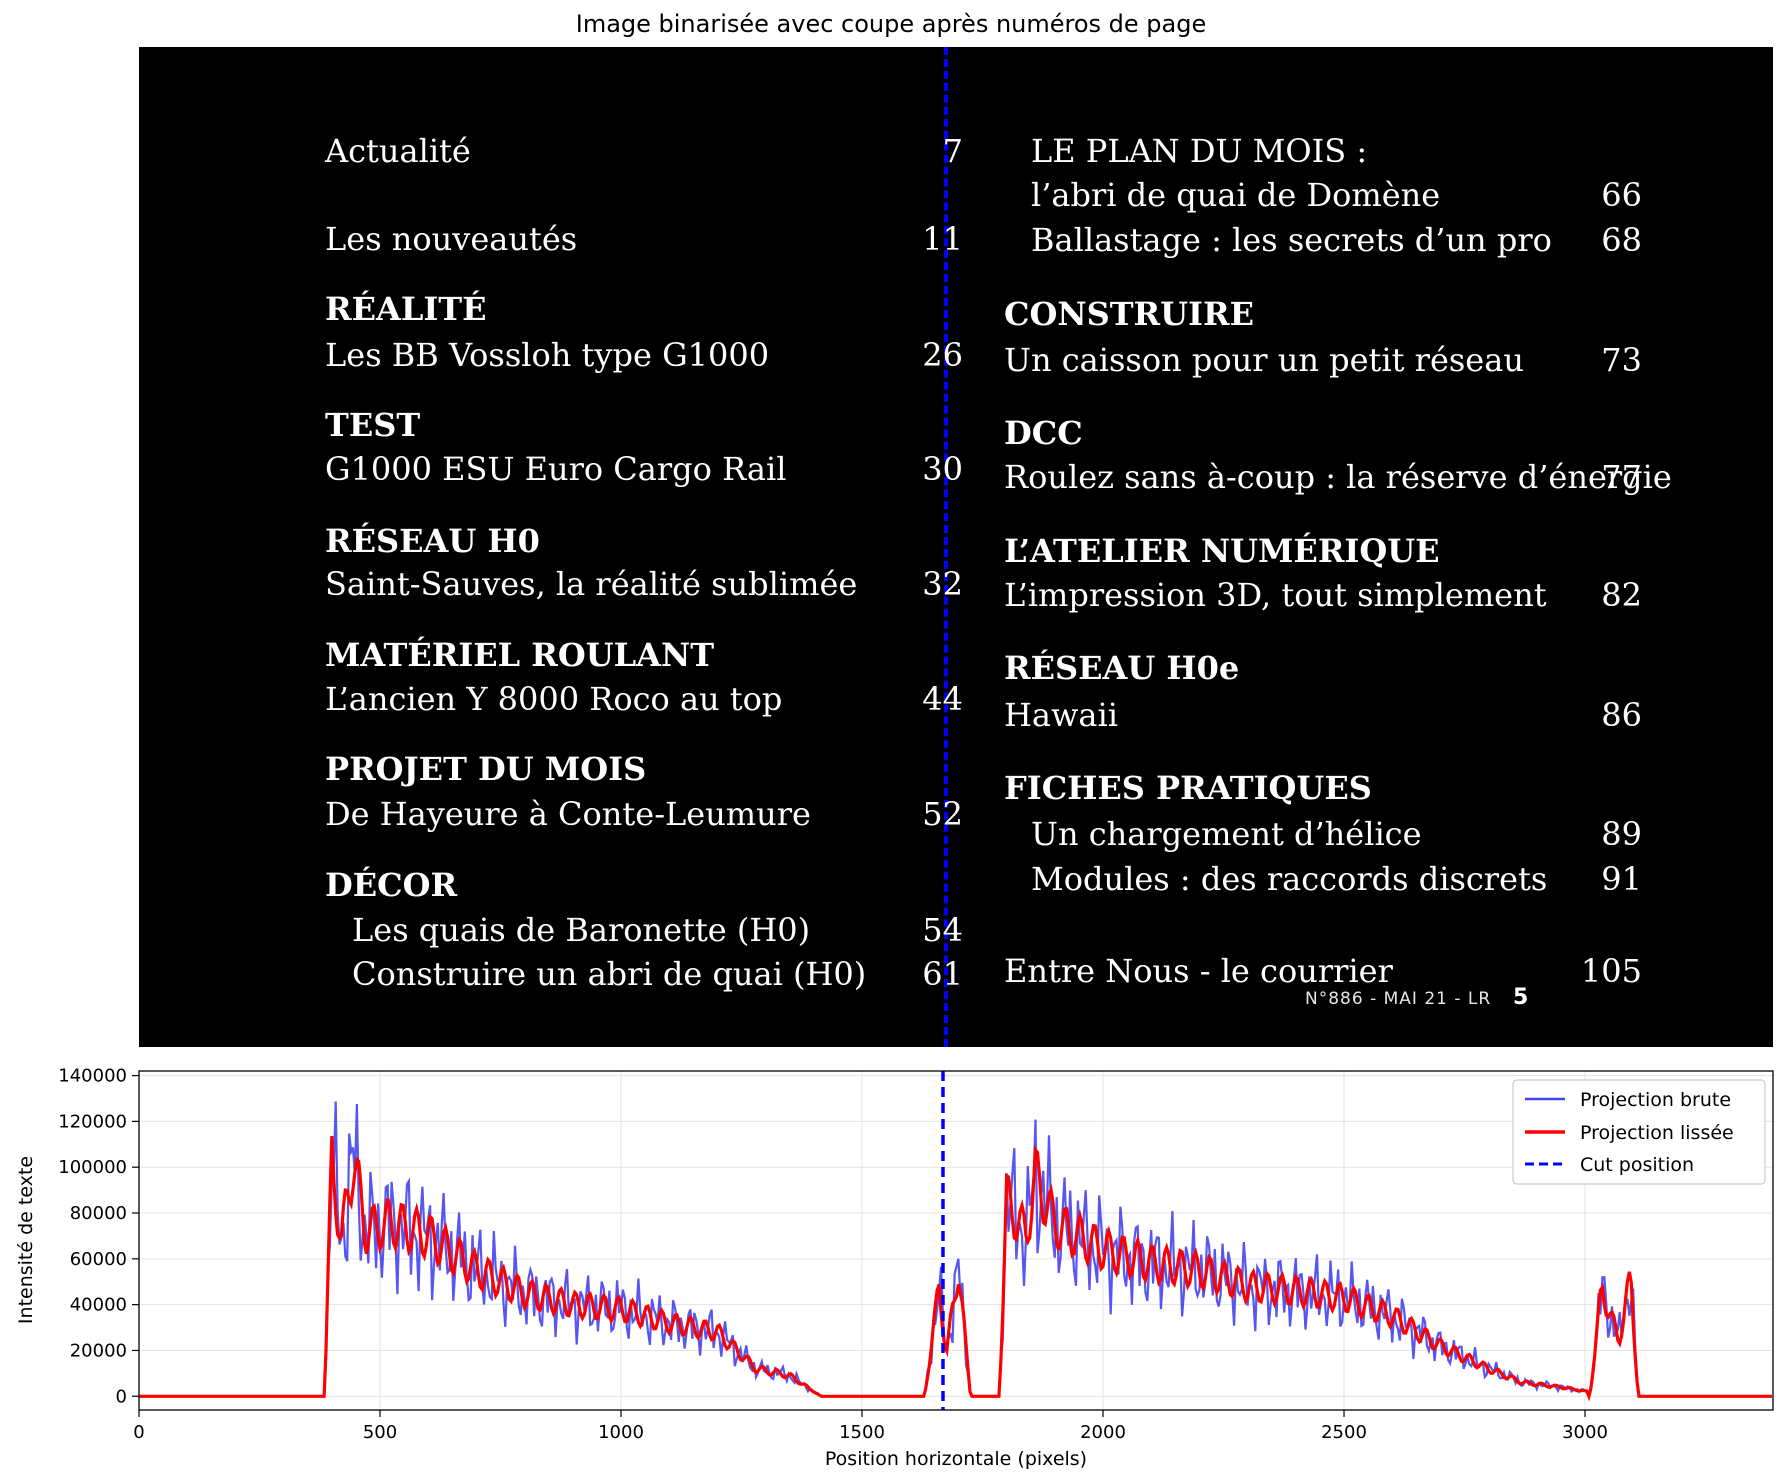  What do you see at coordinates (391, 885) in the screenshot?
I see `toc-section-heading: DÉCOR` at bounding box center [391, 885].